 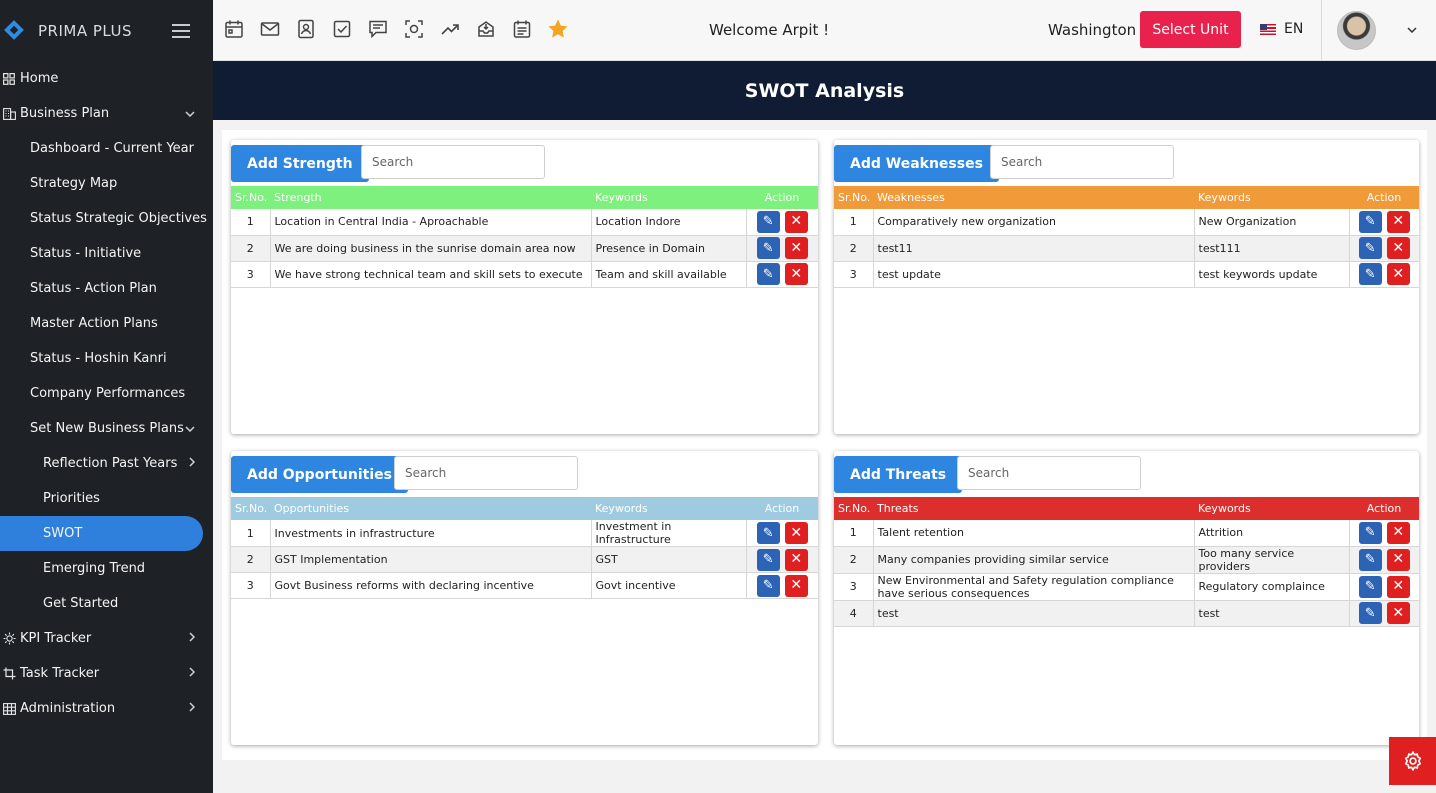 I want to click on add-opportunities-button: Add Opportunities, so click(x=319, y=474).